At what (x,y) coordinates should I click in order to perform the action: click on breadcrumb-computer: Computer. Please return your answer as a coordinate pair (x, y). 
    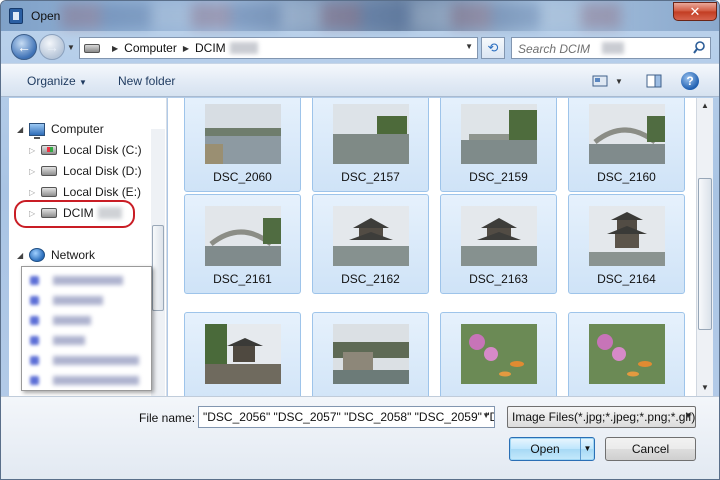
    Looking at the image, I should click on (150, 48).